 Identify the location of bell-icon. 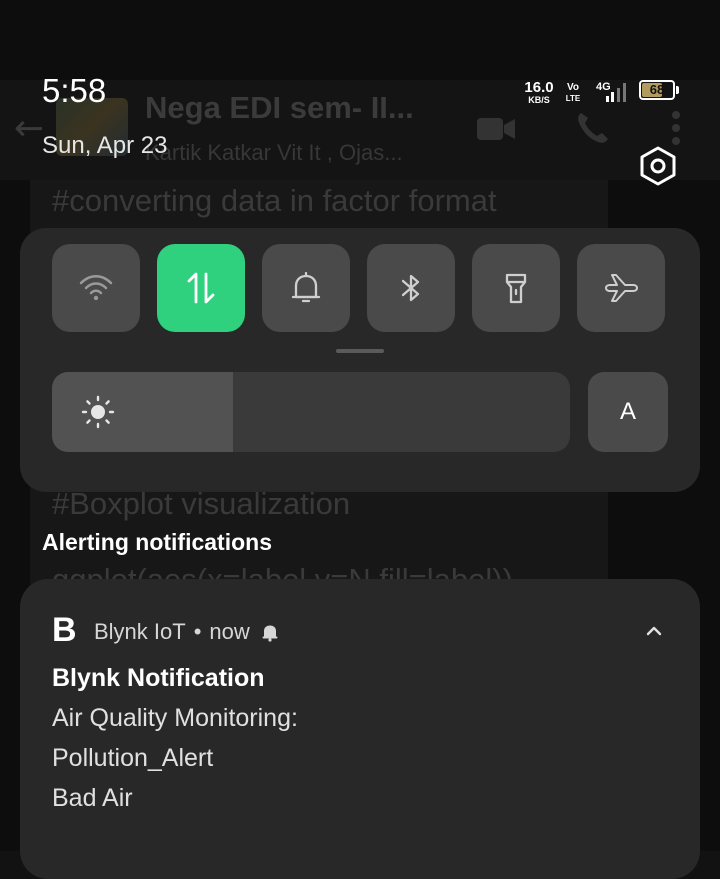
(306, 287).